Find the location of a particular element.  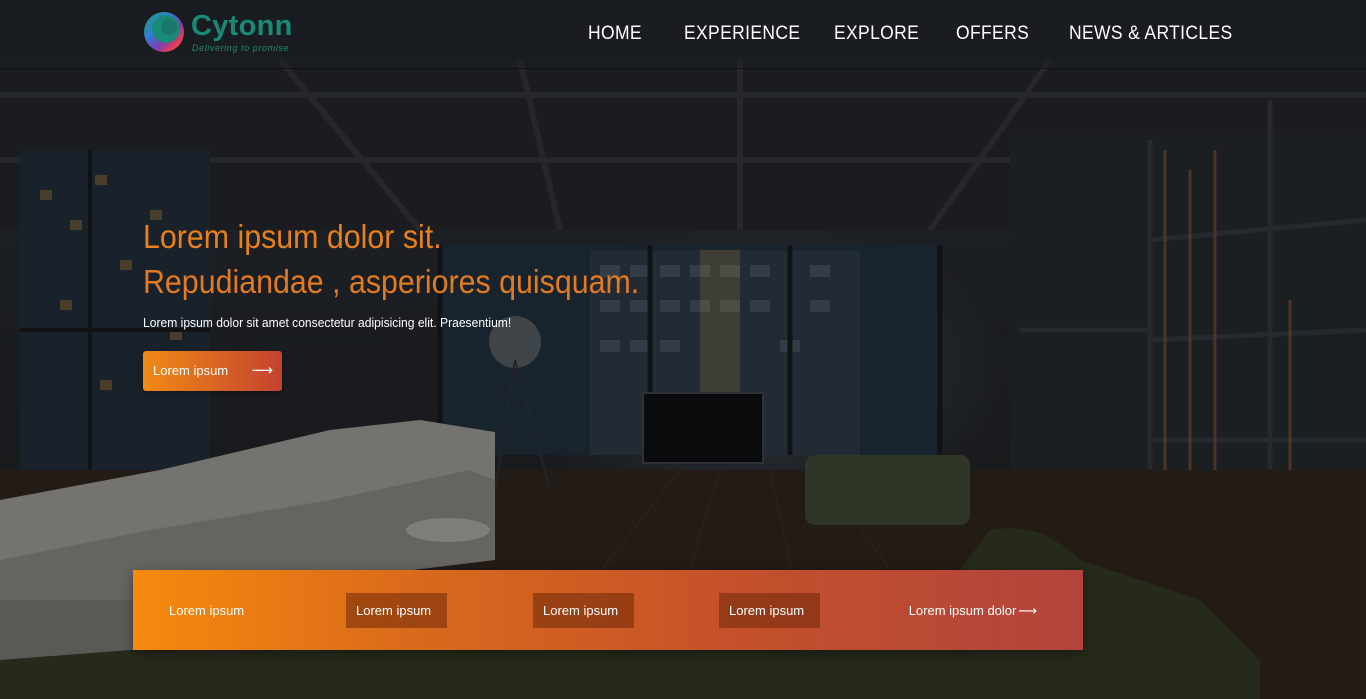

bar-link-1: Lorem ipsum is located at coordinates (206, 610).